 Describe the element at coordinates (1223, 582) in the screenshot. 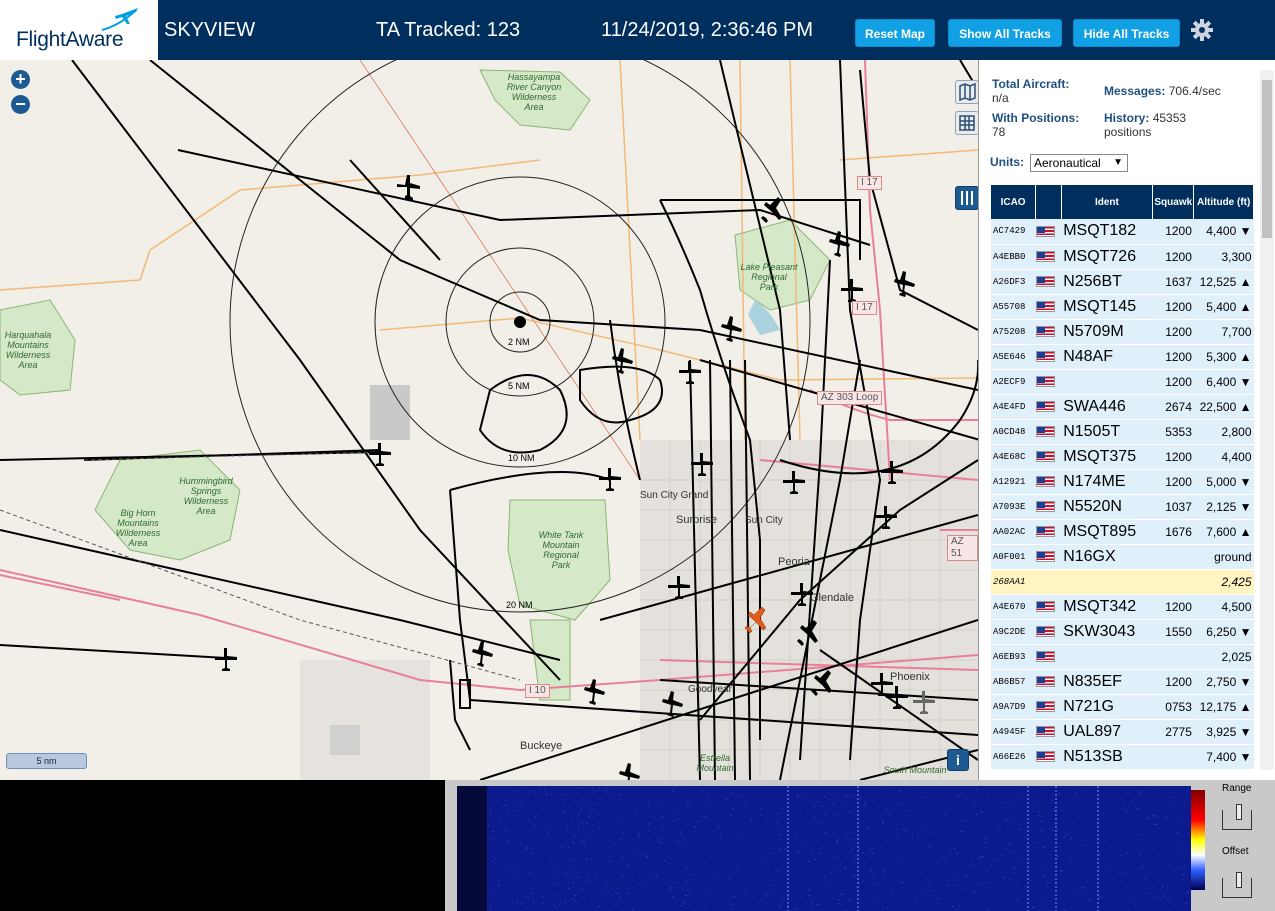

I see `row-altitude: 2,425` at that location.